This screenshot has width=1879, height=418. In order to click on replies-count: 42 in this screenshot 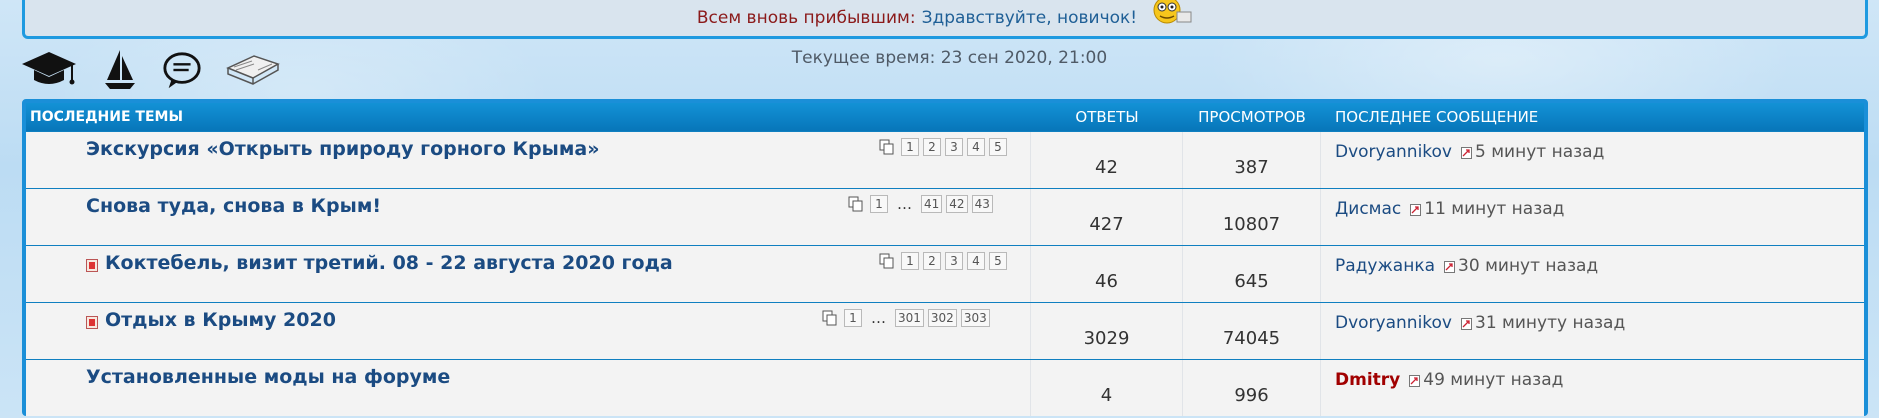, I will do `click(1107, 160)`.